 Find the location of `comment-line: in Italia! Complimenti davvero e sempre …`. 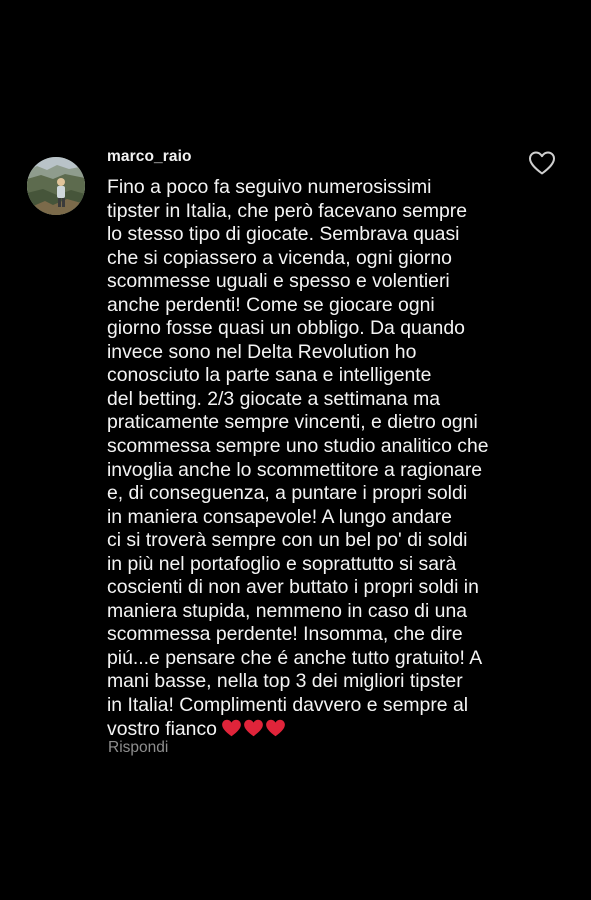

comment-line: in Italia! Complimenti davvero e sempre … is located at coordinates (288, 705).